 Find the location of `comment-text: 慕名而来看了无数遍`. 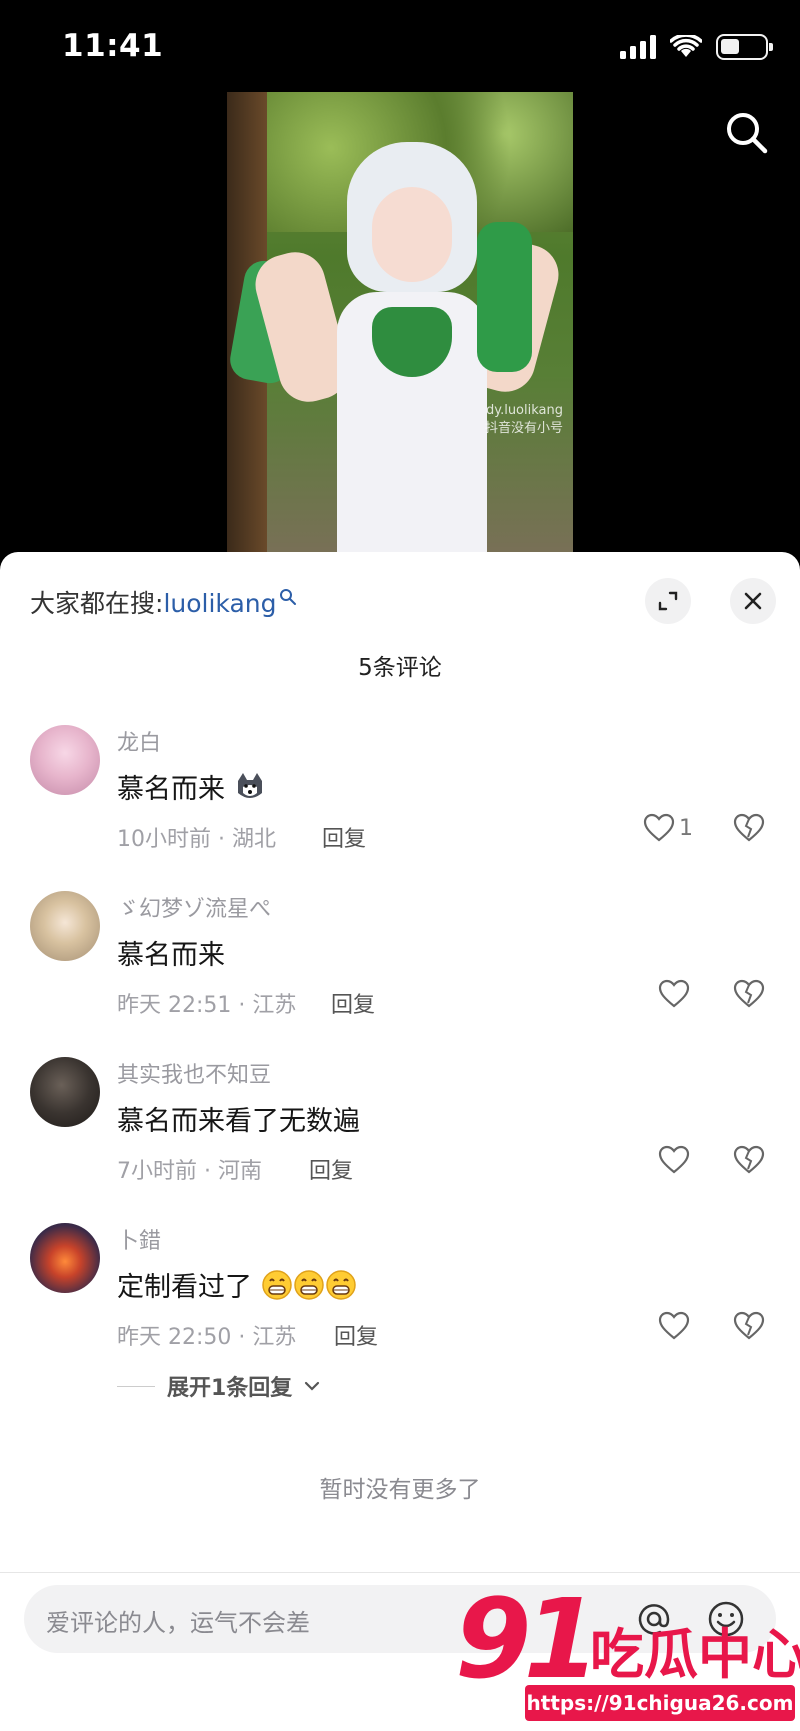

comment-text: 慕名而来看了无数遍 is located at coordinates (238, 1121).